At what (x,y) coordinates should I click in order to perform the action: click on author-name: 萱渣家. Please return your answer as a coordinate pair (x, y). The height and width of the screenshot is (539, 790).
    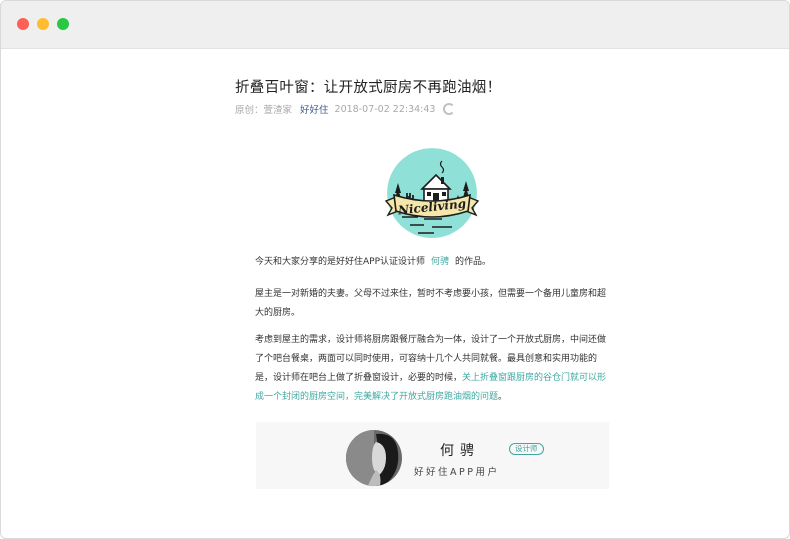
    Looking at the image, I should click on (278, 110).